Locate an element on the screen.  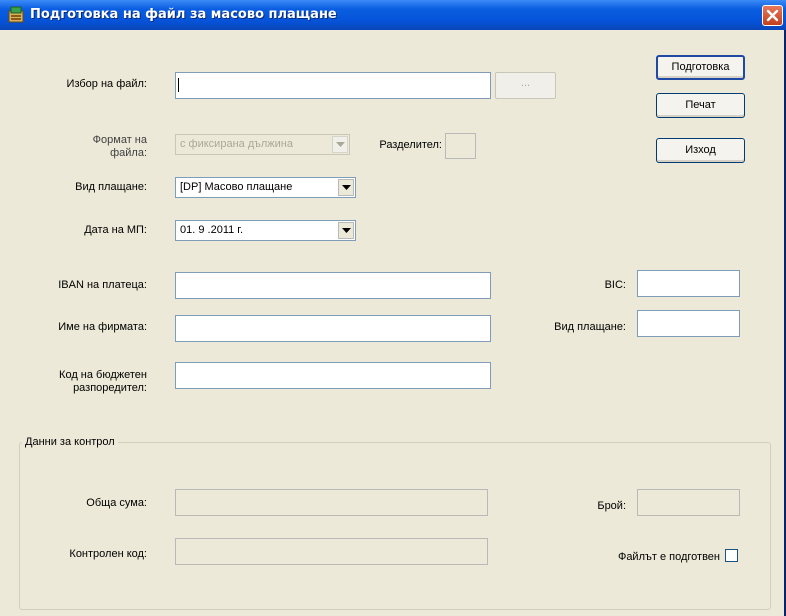
file-select-label: Избор на файл: is located at coordinates (106, 84).